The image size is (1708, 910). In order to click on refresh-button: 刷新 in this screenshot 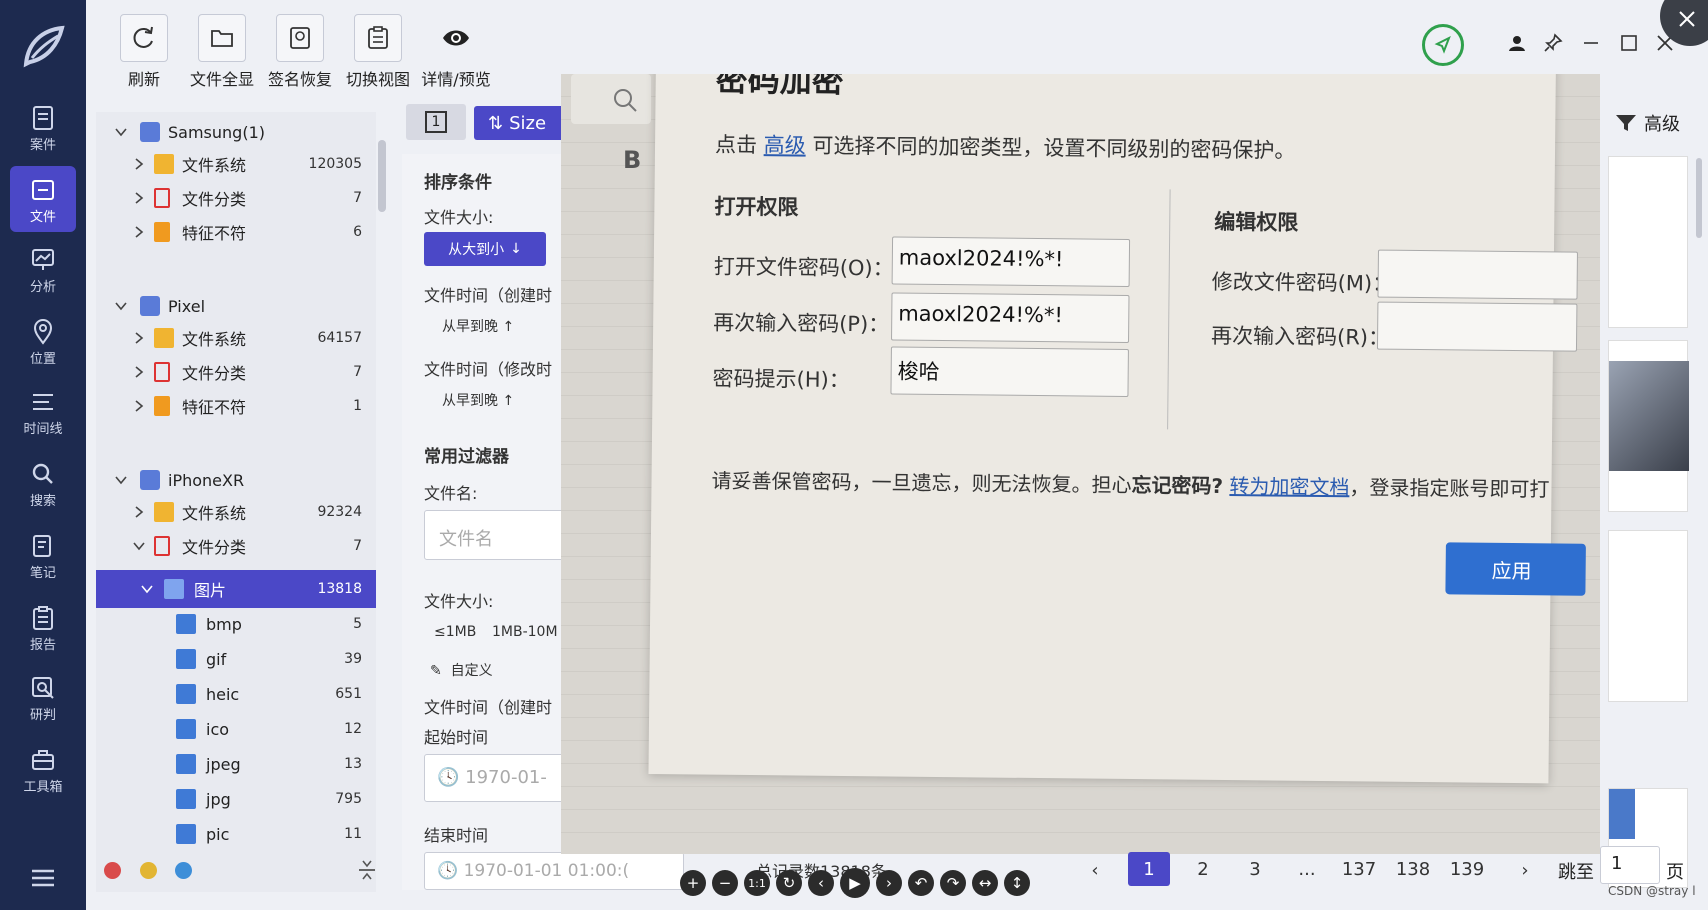, I will do `click(144, 48)`.